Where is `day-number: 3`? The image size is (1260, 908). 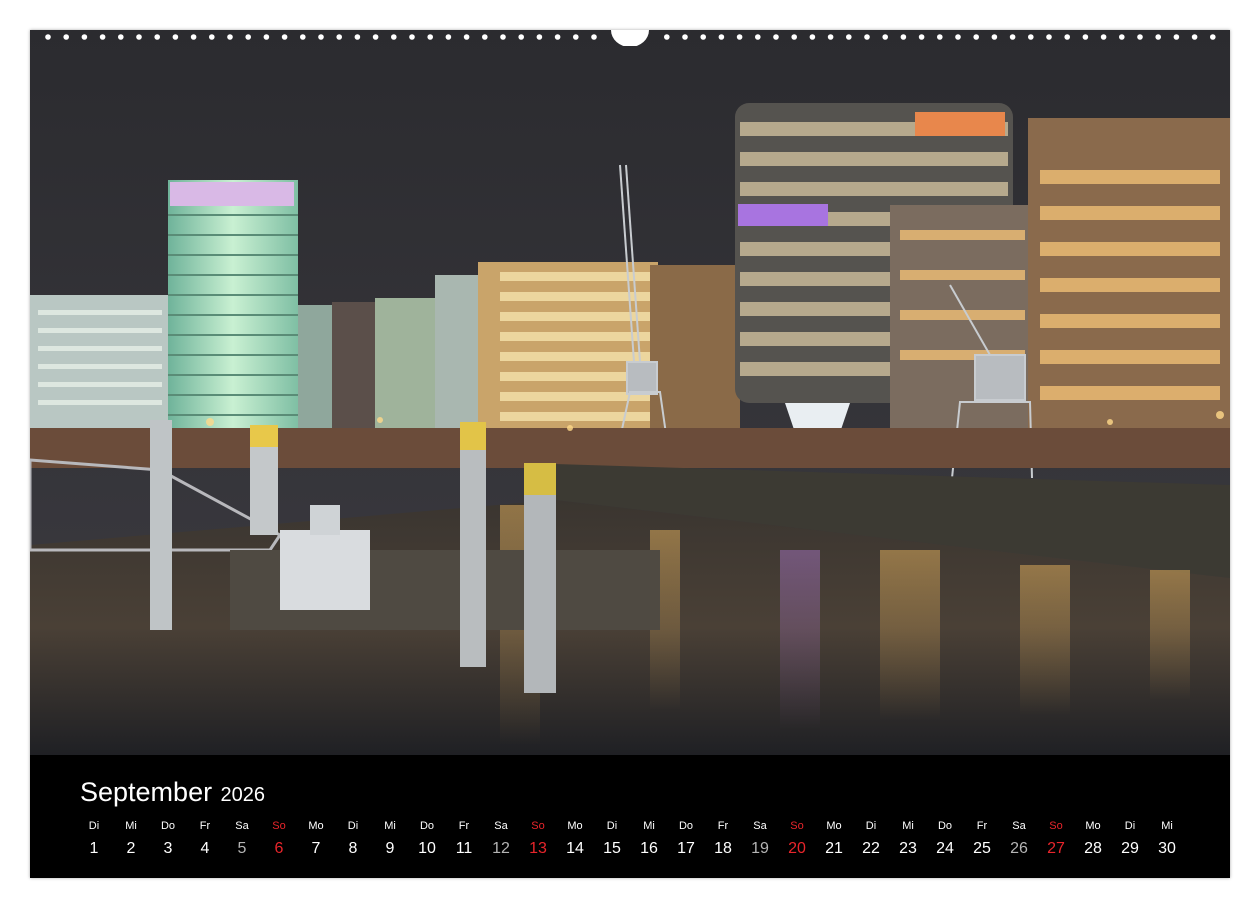 day-number: 3 is located at coordinates (168, 848).